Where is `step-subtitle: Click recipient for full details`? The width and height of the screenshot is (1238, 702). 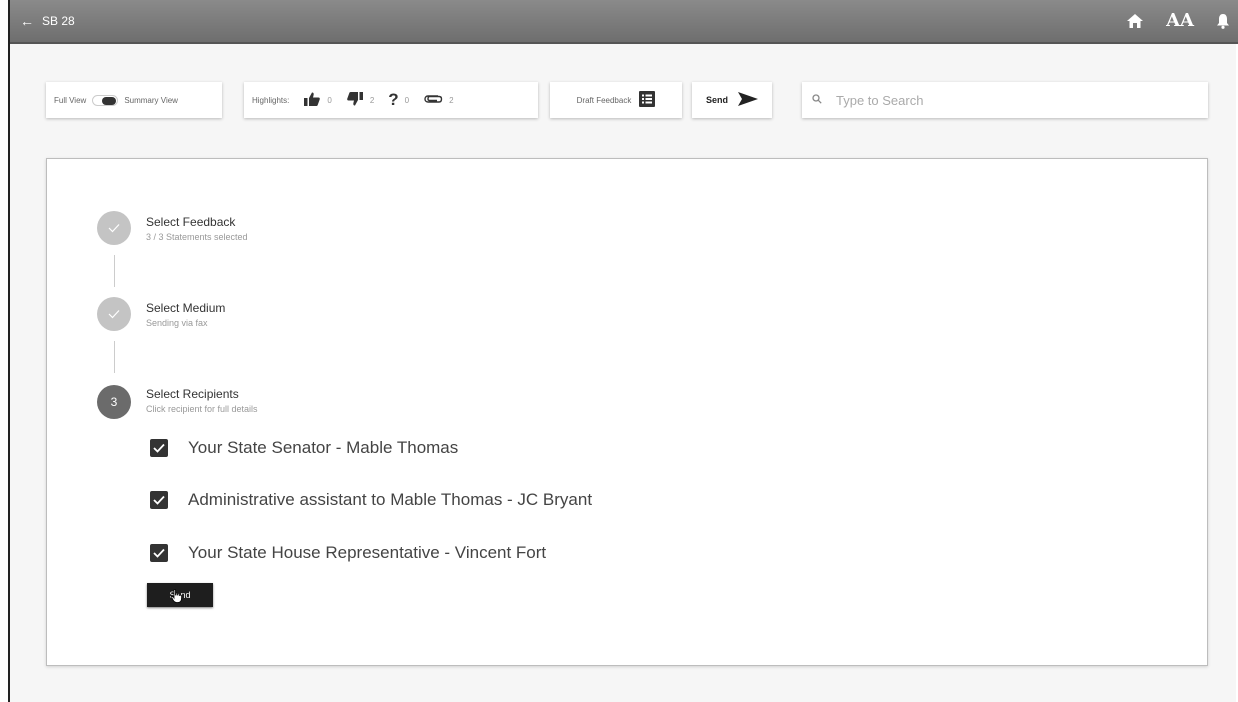 step-subtitle: Click recipient for full details is located at coordinates (202, 409).